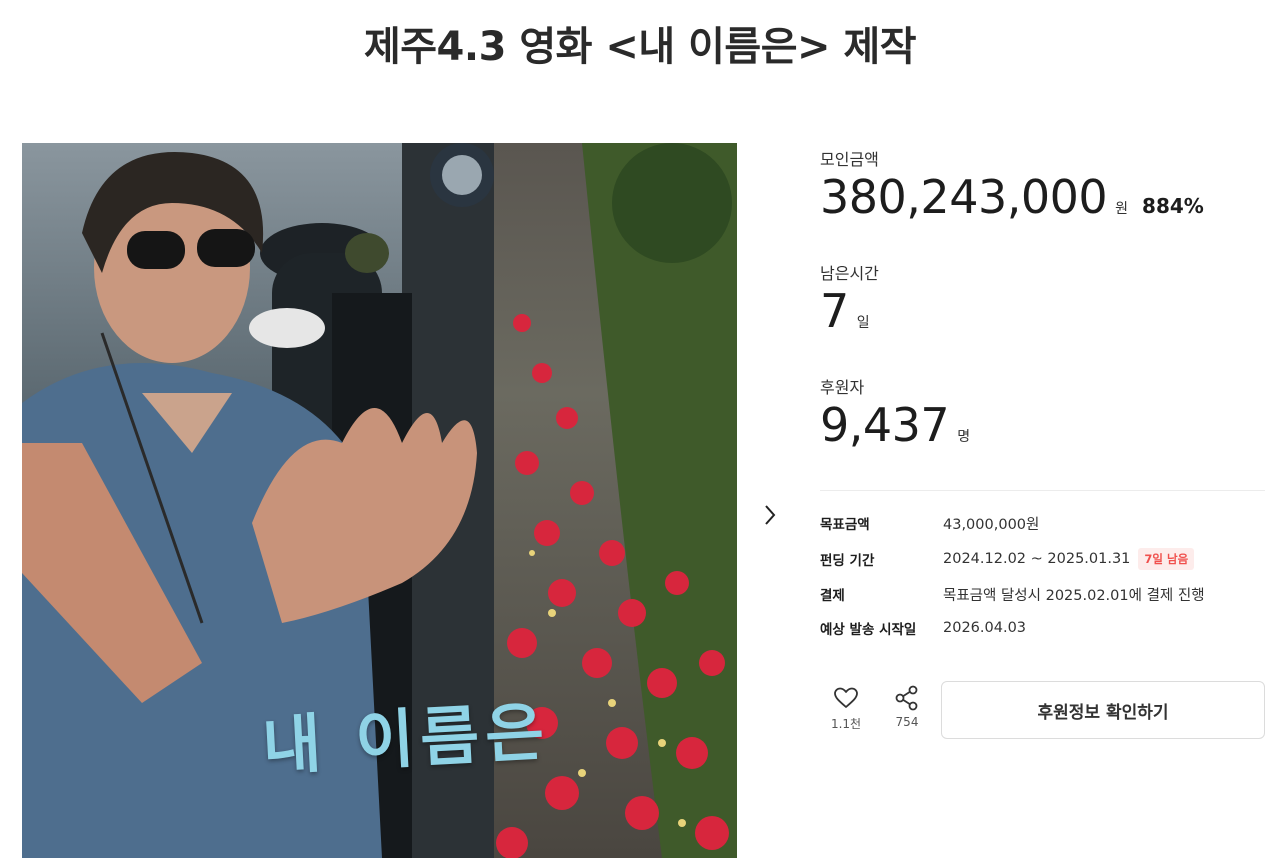 This screenshot has height=863, width=1280. I want to click on share-button: 754, so click(907, 706).